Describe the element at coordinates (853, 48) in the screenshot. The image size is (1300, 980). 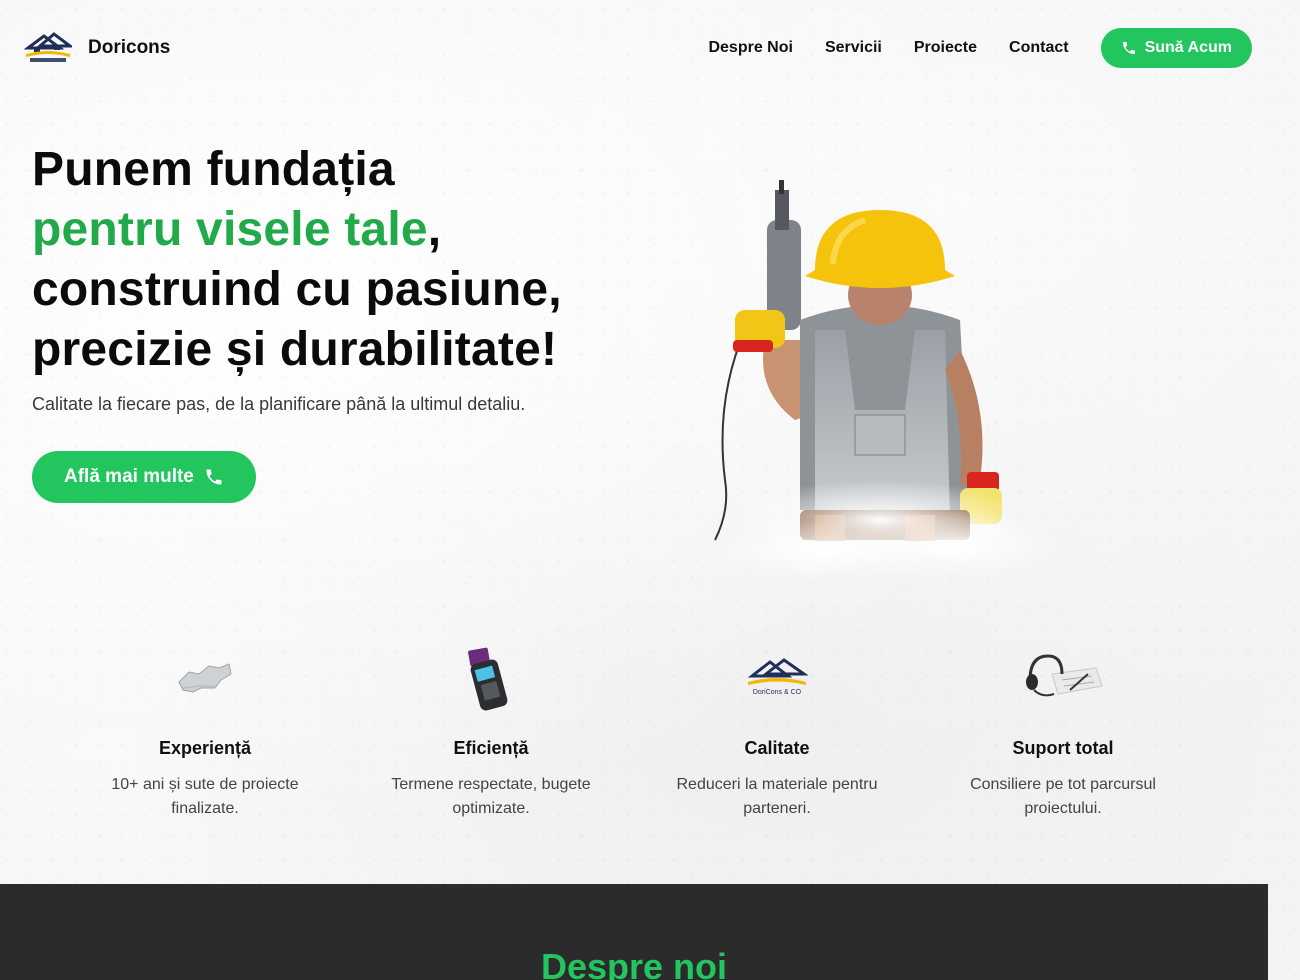
I see `nav-servicii: Servicii` at that location.